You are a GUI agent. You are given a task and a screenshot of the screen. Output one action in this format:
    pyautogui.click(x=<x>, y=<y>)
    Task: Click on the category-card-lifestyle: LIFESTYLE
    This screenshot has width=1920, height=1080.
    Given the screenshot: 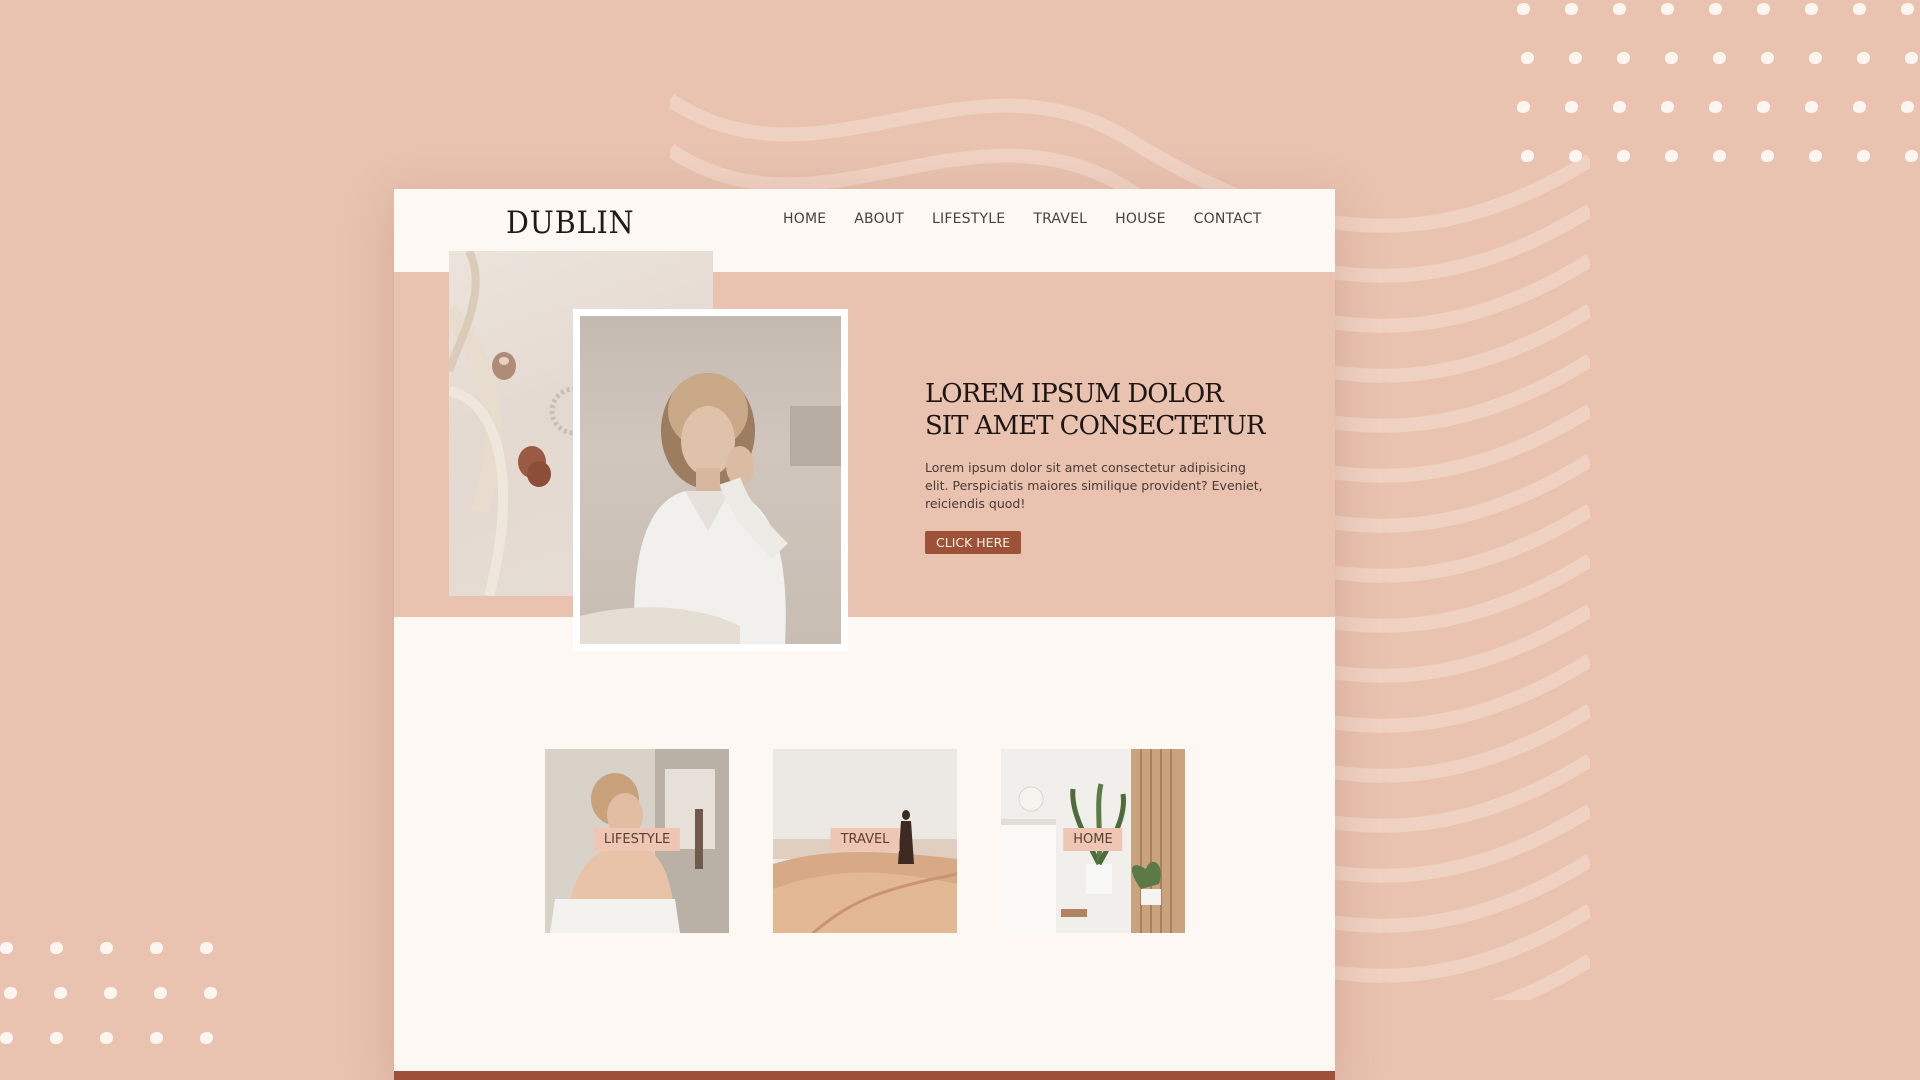 What is the action you would take?
    pyautogui.click(x=637, y=841)
    